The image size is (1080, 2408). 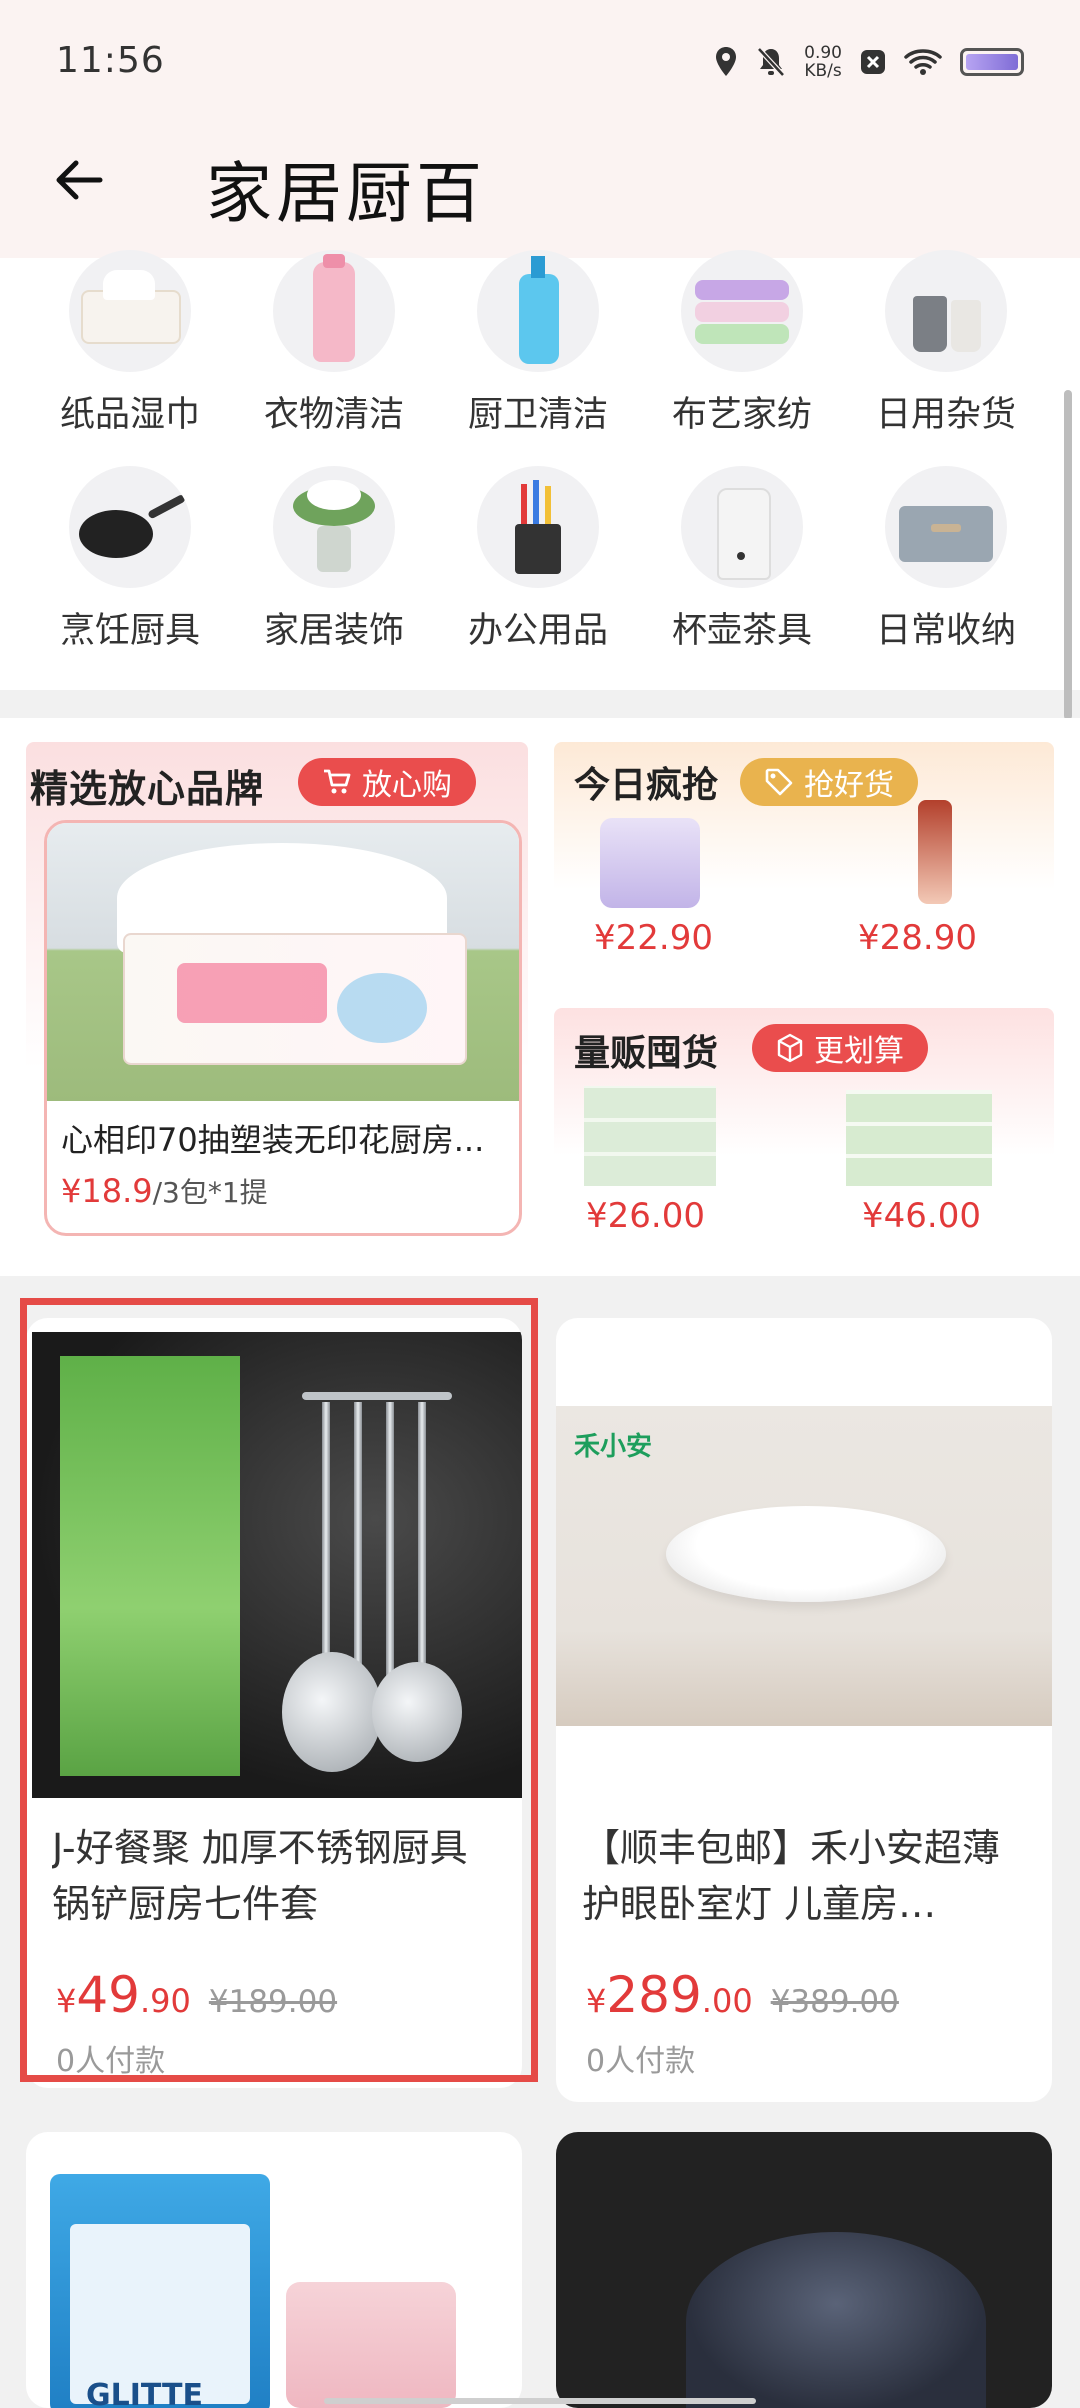 I want to click on network-speed-unit: KB/s, so click(x=823, y=71).